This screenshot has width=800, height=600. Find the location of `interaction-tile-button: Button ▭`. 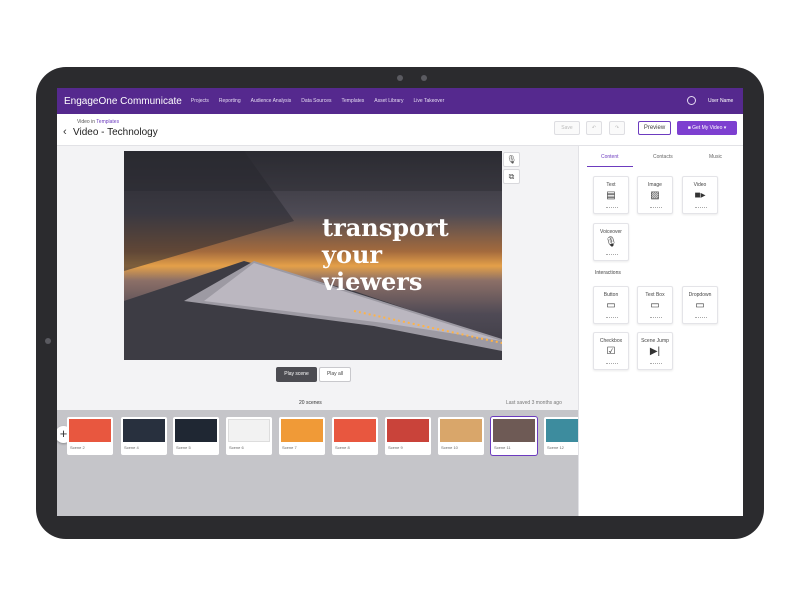

interaction-tile-button: Button ▭ is located at coordinates (611, 305).